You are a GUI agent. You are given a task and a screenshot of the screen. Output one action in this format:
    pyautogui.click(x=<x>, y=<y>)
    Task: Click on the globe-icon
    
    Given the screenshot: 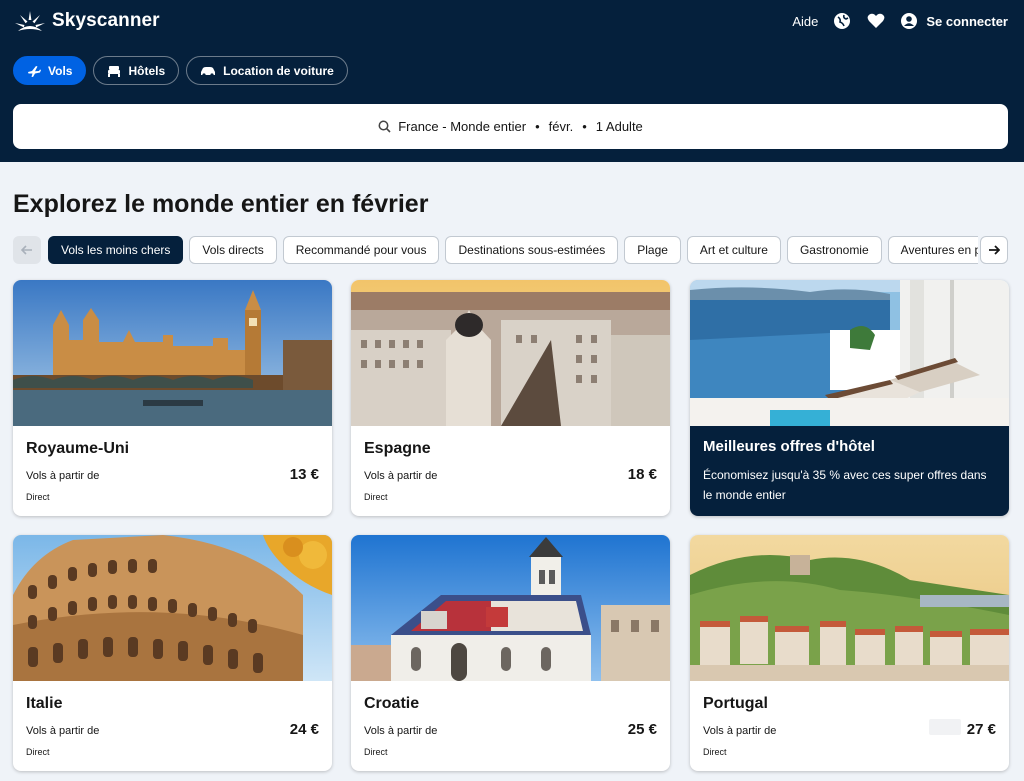 What is the action you would take?
    pyautogui.click(x=842, y=21)
    